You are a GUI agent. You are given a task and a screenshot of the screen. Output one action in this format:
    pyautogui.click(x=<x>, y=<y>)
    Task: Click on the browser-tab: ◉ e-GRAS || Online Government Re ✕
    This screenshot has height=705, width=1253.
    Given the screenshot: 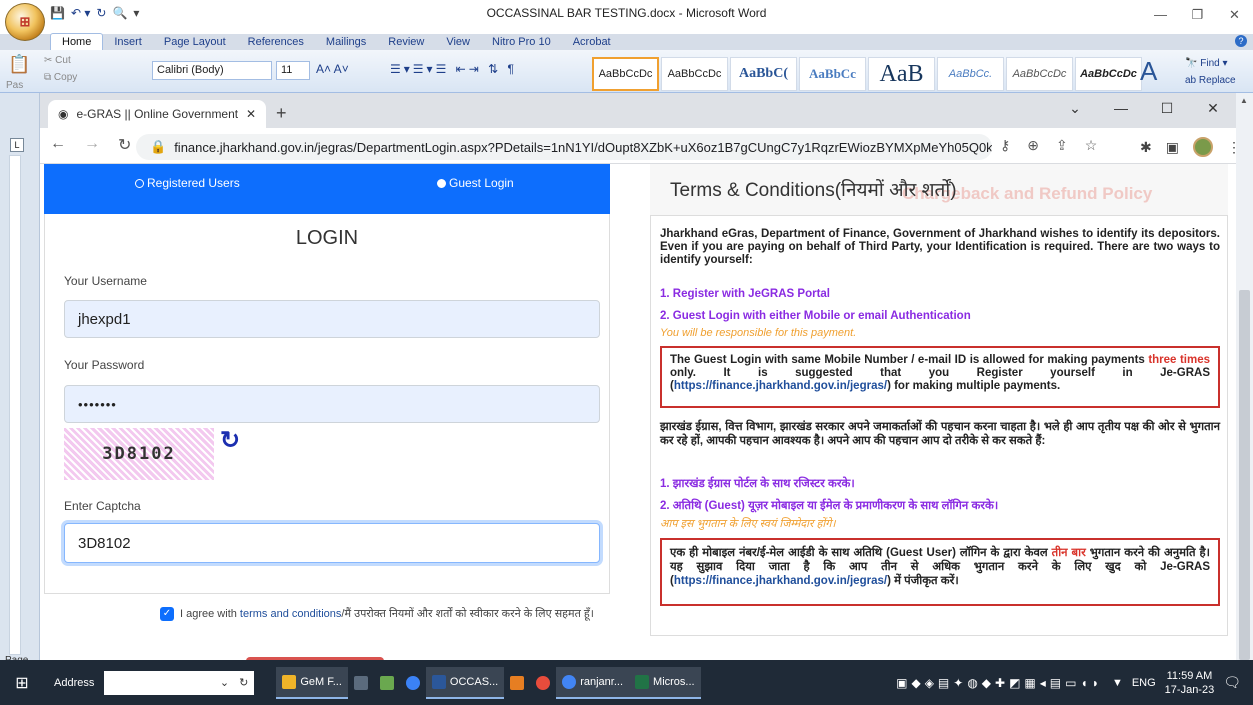 What is the action you would take?
    pyautogui.click(x=157, y=114)
    